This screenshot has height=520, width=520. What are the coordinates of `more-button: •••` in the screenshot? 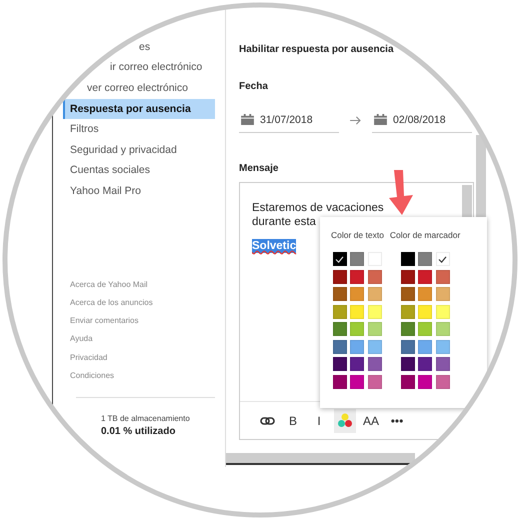 It's located at (397, 420).